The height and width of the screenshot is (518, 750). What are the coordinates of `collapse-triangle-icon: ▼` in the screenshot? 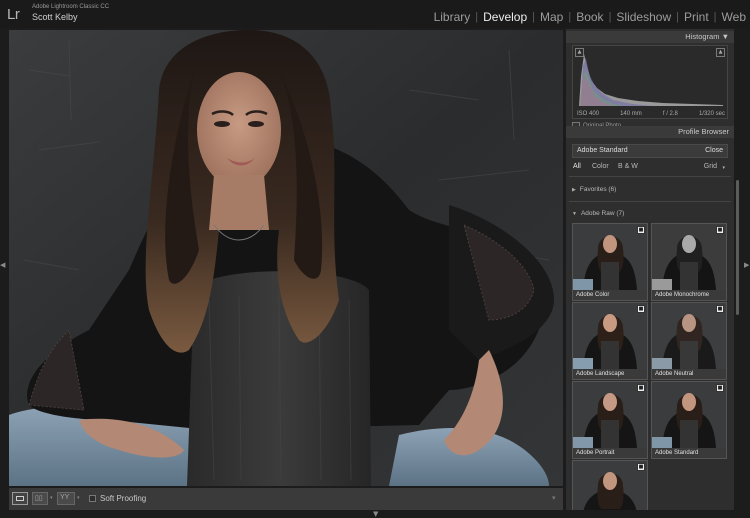 It's located at (725, 36).